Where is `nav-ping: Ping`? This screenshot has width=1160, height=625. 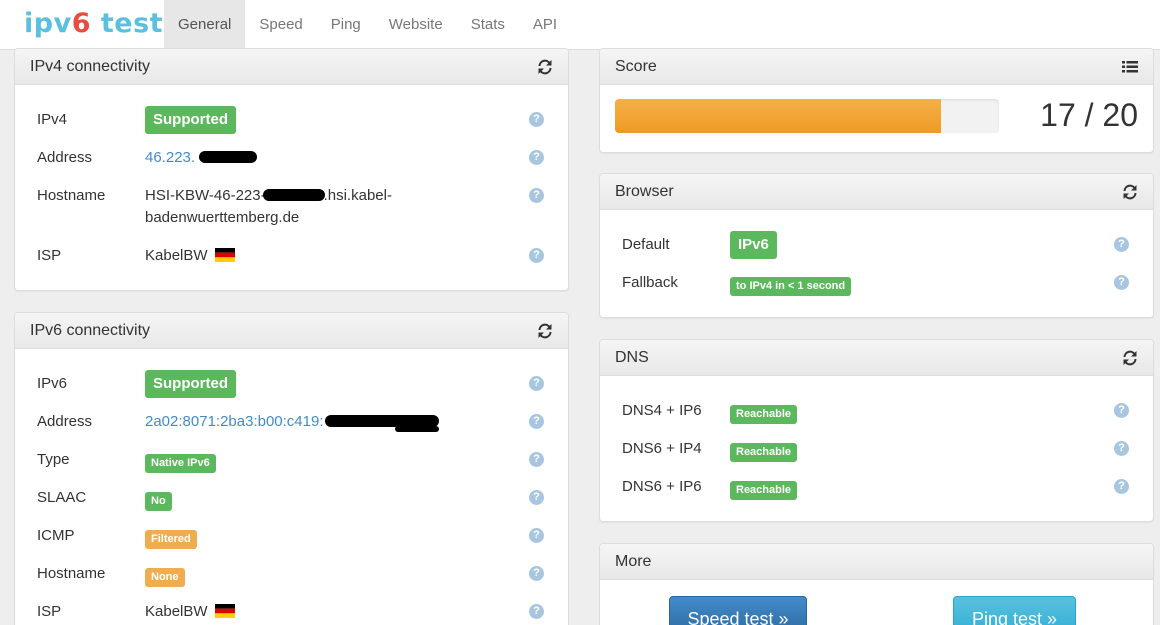
nav-ping: Ping is located at coordinates (346, 25).